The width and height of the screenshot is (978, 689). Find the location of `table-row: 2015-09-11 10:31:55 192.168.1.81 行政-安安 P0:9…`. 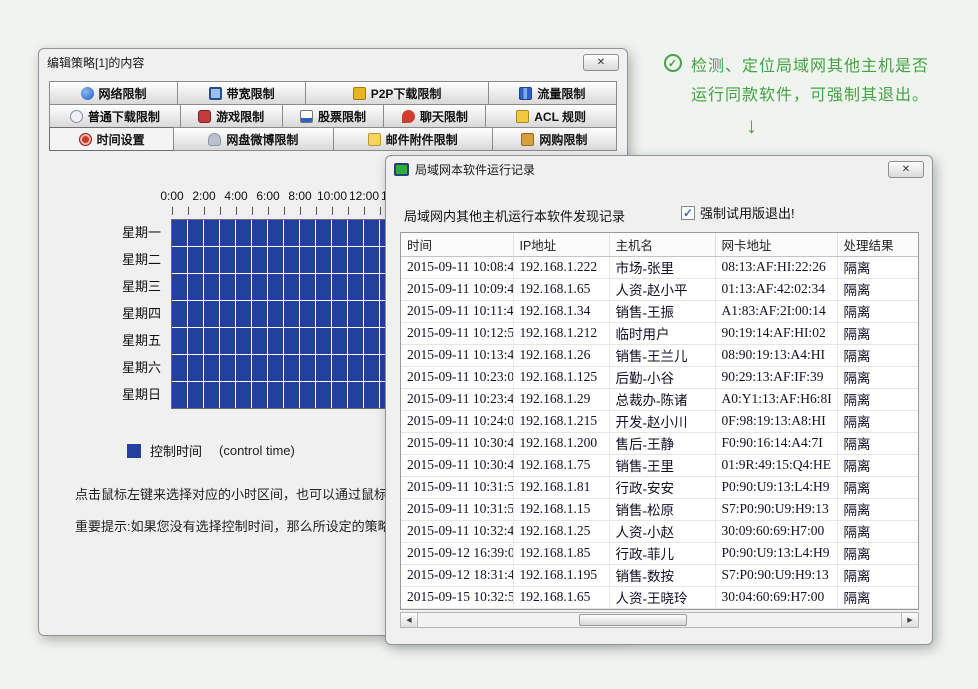

table-row: 2015-09-11 10:31:55 192.168.1.81 行政-安安 P0:9… is located at coordinates (659, 487).